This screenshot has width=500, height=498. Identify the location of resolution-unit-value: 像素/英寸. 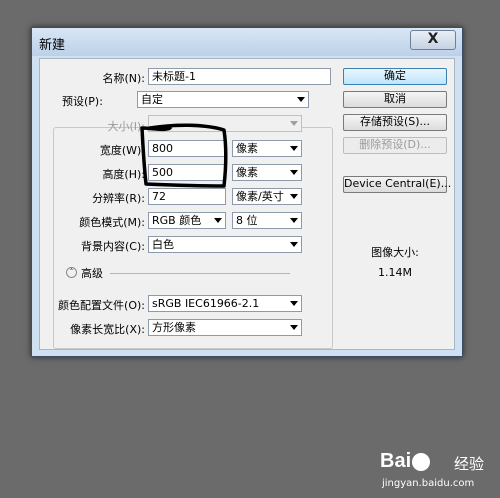
(260, 196).